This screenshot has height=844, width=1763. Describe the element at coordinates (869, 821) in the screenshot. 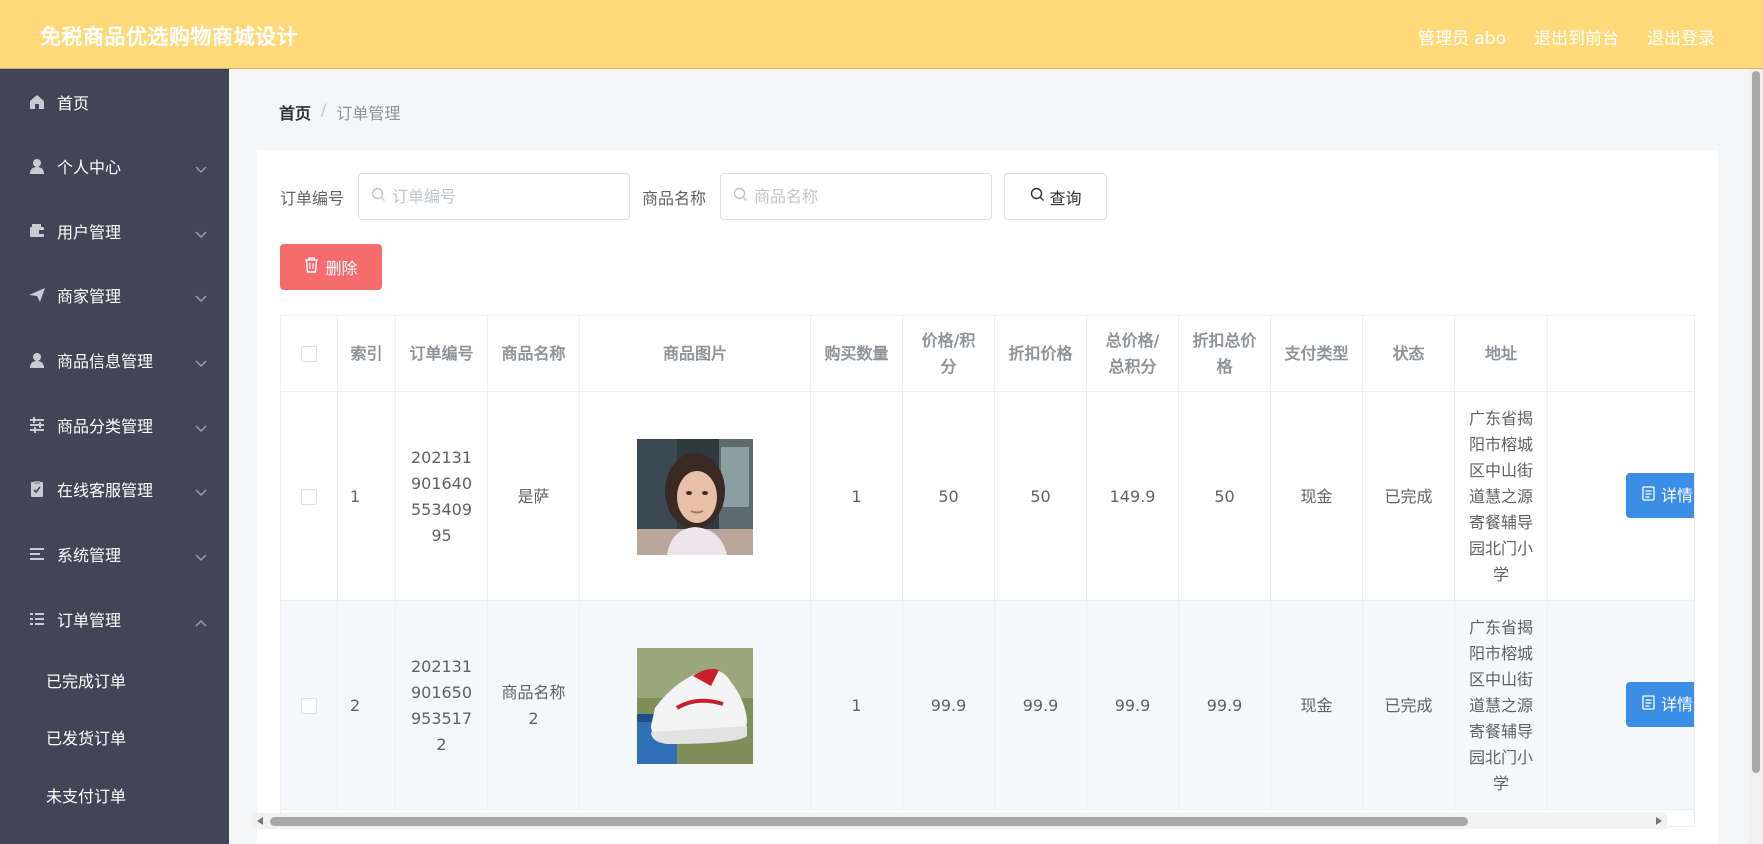

I see `horizontal-scroll-thumb` at that location.